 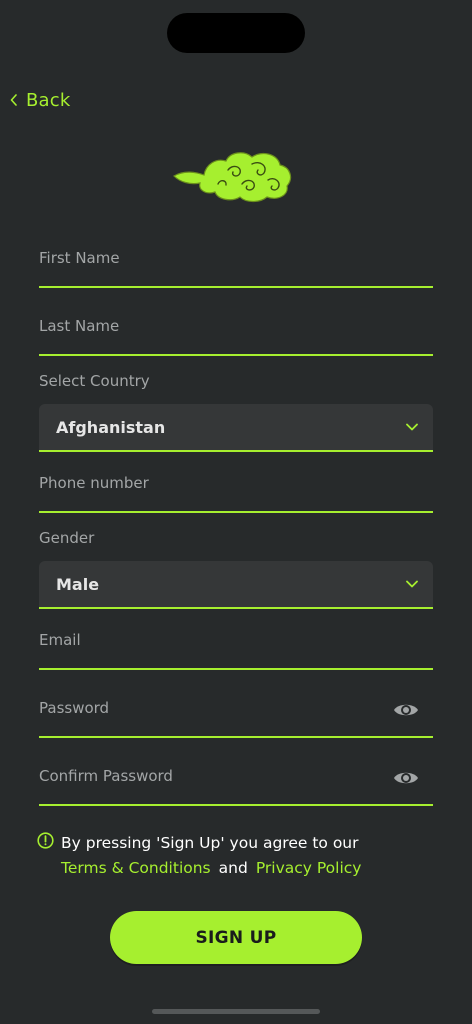 I want to click on sign-up-button: SIGN UP, so click(x=236, y=937).